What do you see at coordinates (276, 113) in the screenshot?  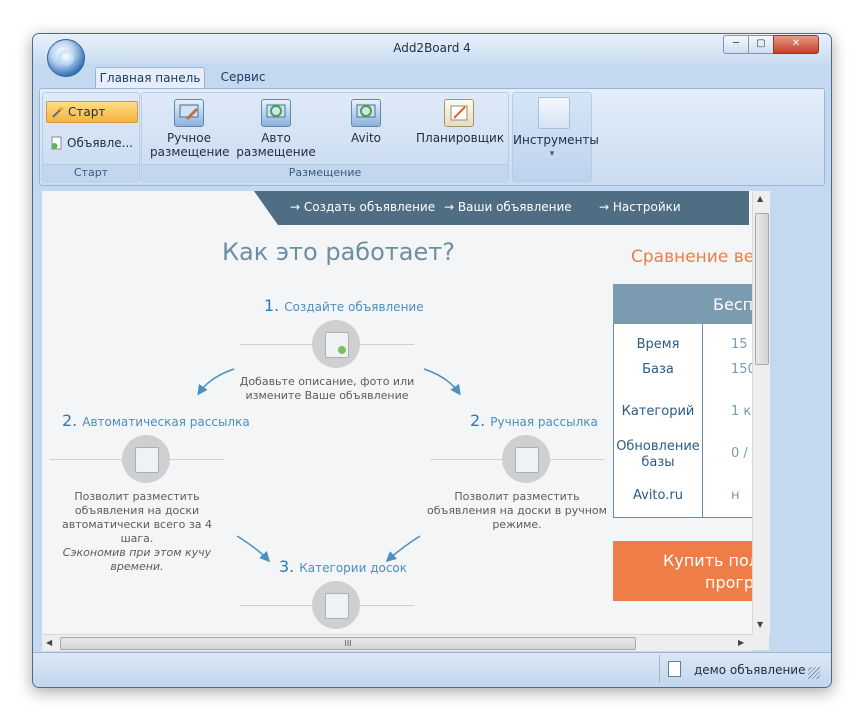 I see `auto-placement-icon` at bounding box center [276, 113].